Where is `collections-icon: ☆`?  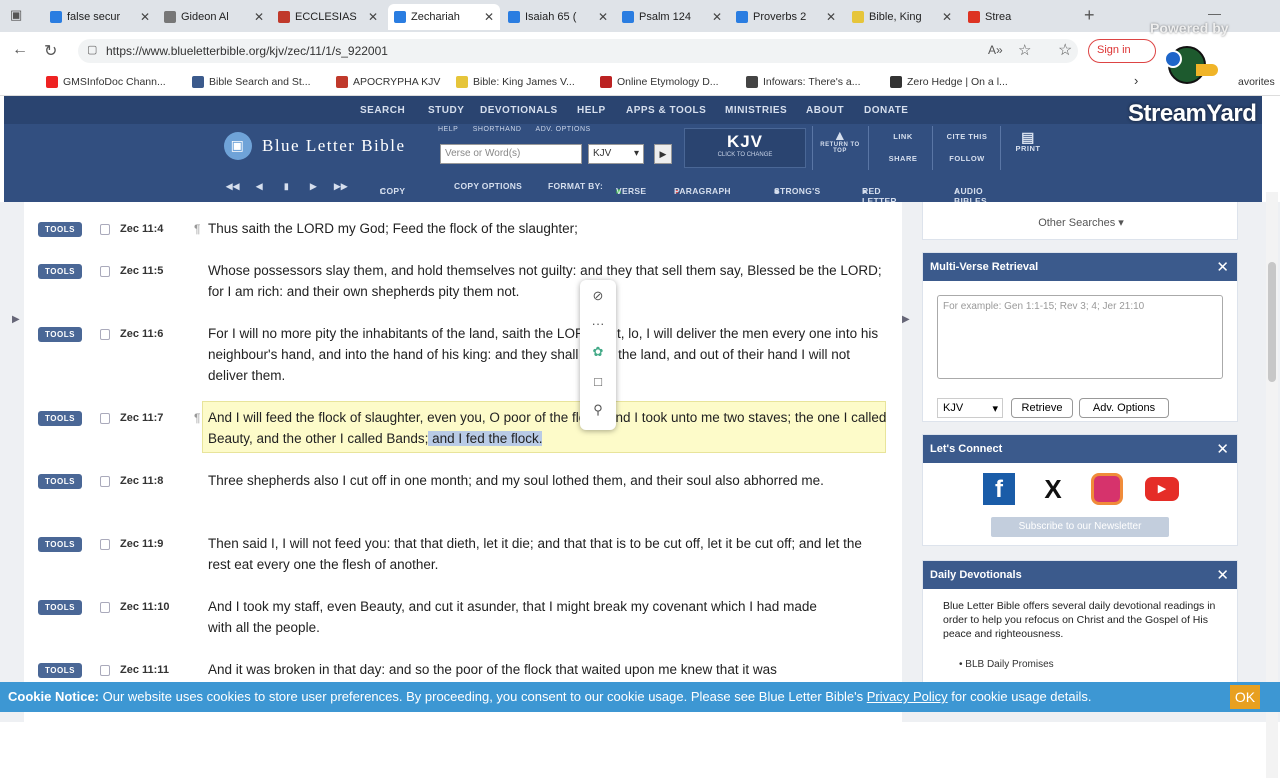
collections-icon: ☆ is located at coordinates (1065, 50).